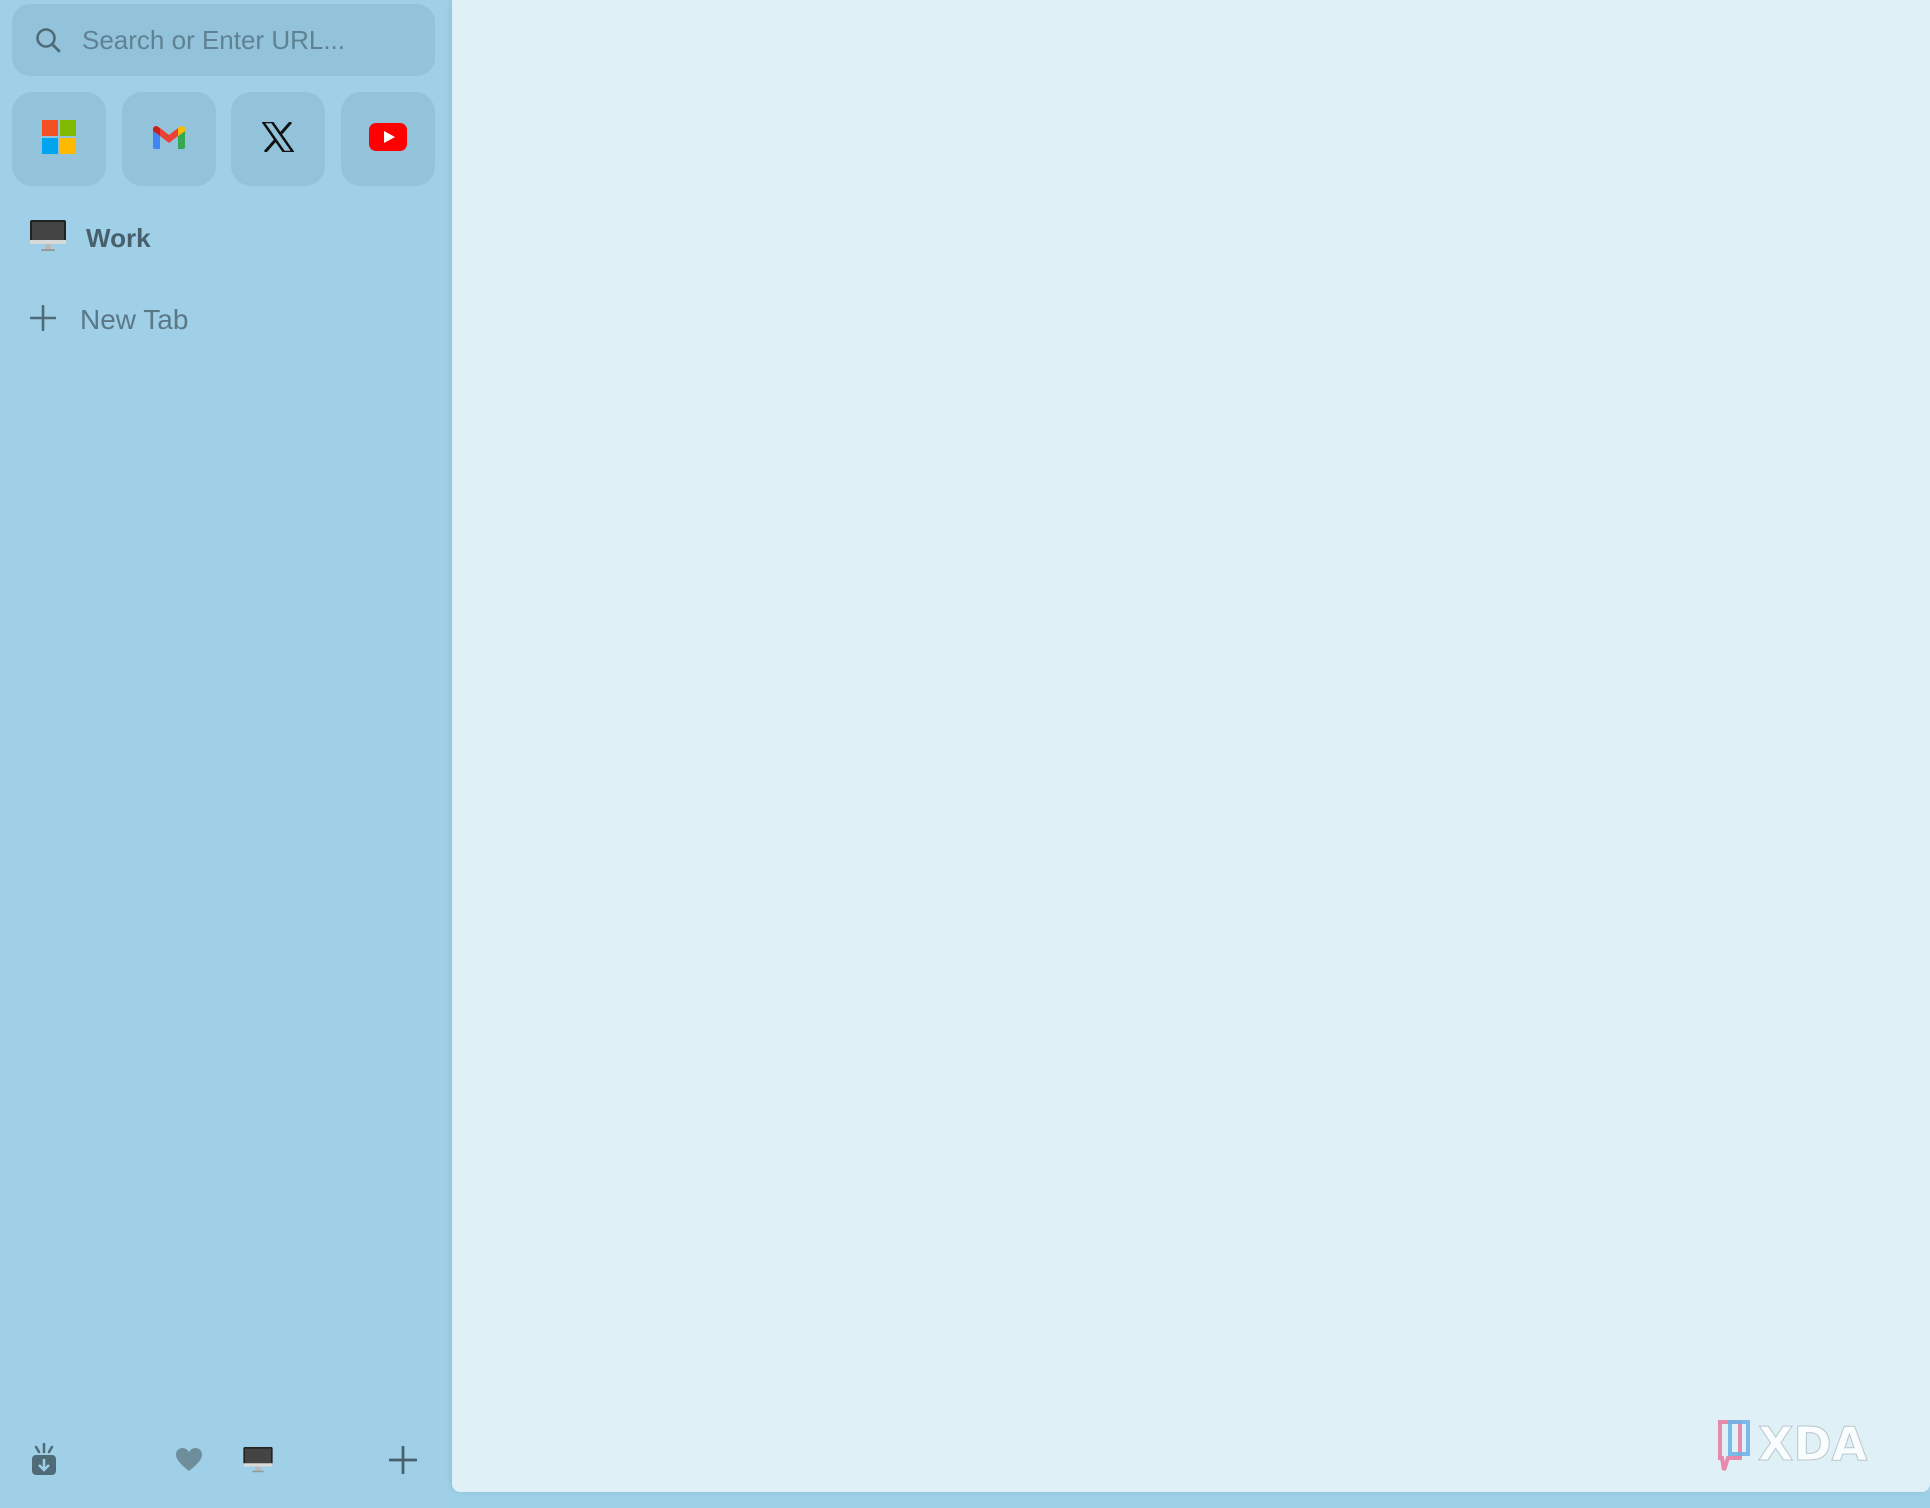 The image size is (1930, 1508). I want to click on heart-icon, so click(189, 1462).